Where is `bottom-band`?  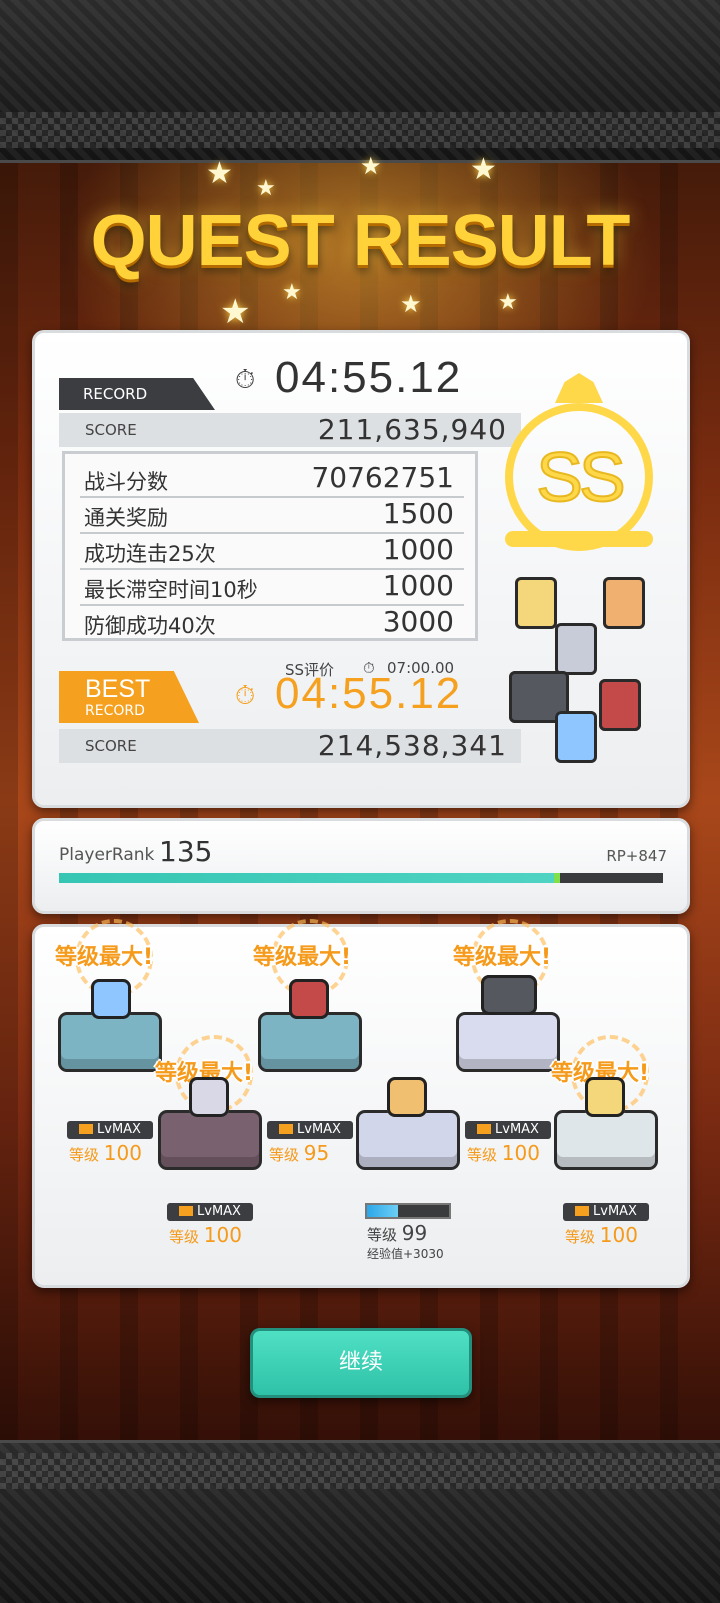
bottom-band is located at coordinates (360, 1521).